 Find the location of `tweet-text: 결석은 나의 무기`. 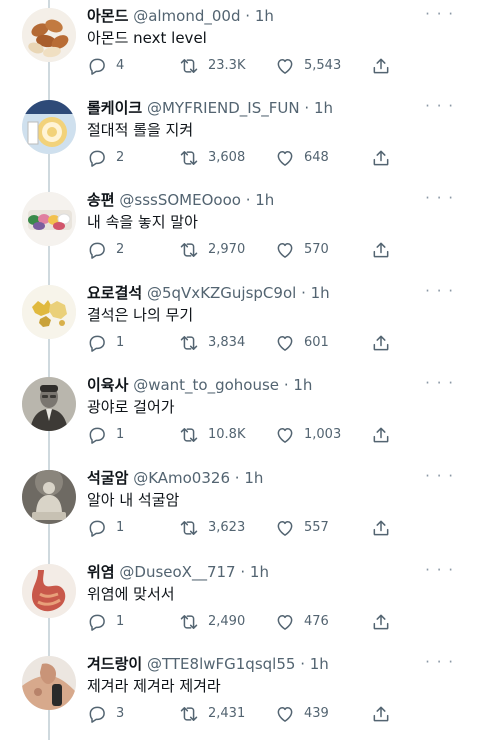

tweet-text: 결석은 나의 무기 is located at coordinates (140, 315).